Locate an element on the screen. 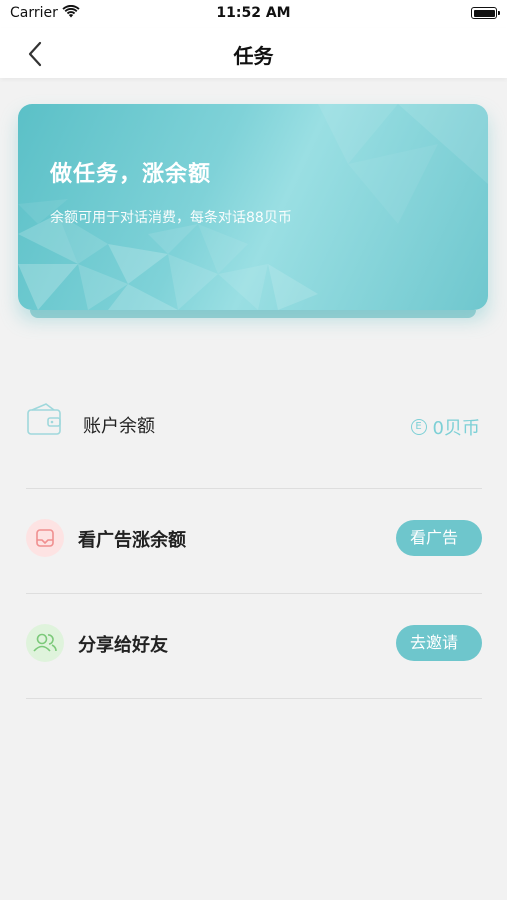 The width and height of the screenshot is (507, 900). balance-label: 账户余额 is located at coordinates (119, 426).